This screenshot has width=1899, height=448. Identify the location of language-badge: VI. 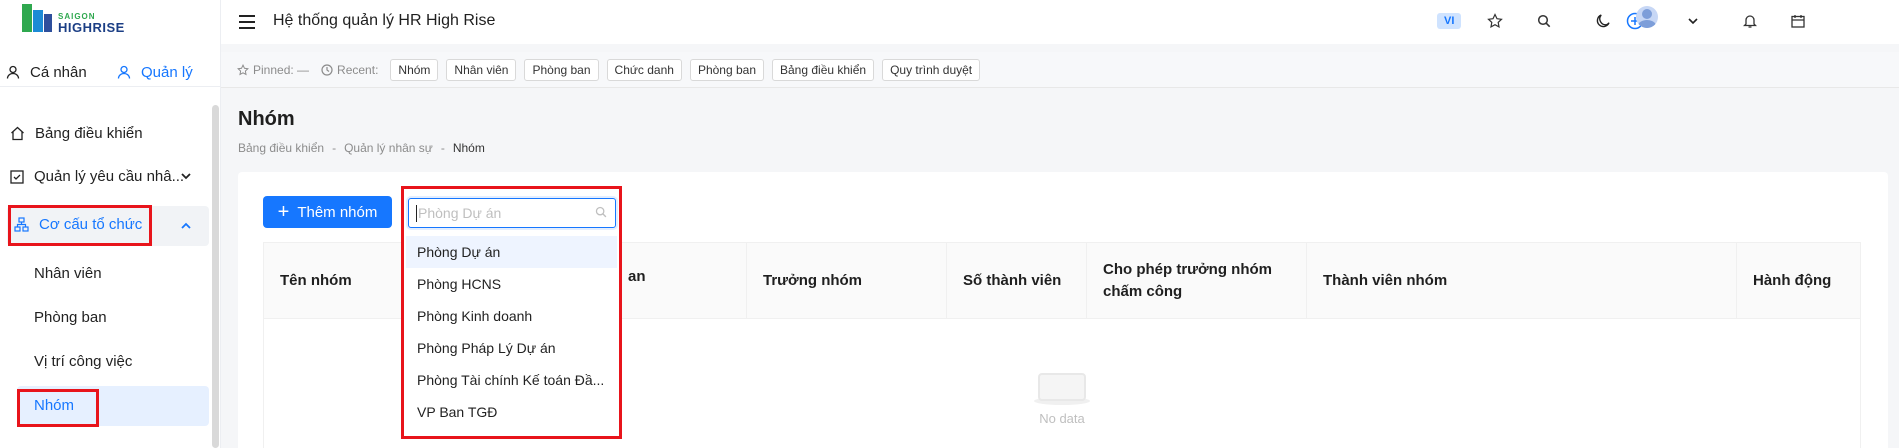
(1449, 21).